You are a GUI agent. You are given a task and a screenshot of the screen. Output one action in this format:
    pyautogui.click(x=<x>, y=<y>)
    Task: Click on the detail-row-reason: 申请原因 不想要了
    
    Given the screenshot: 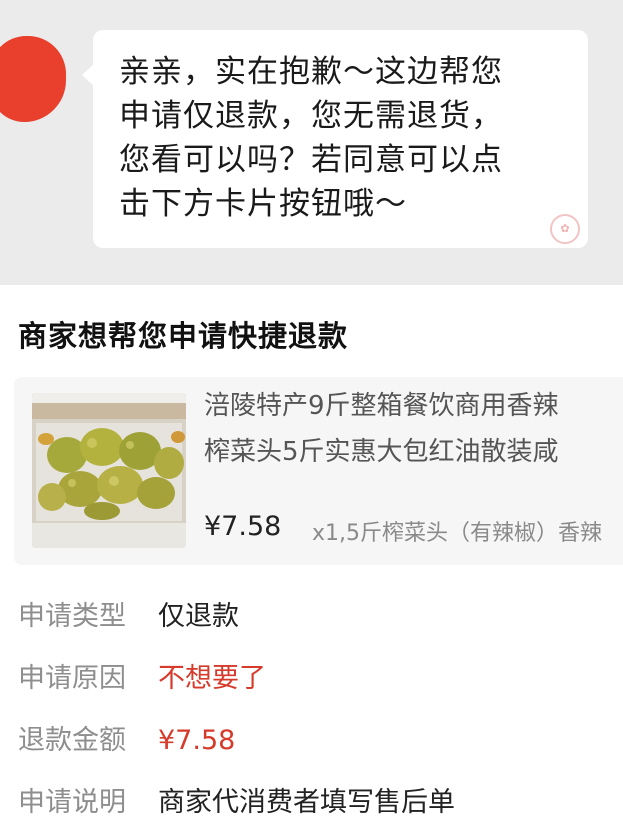 What is the action you would take?
    pyautogui.click(x=142, y=675)
    